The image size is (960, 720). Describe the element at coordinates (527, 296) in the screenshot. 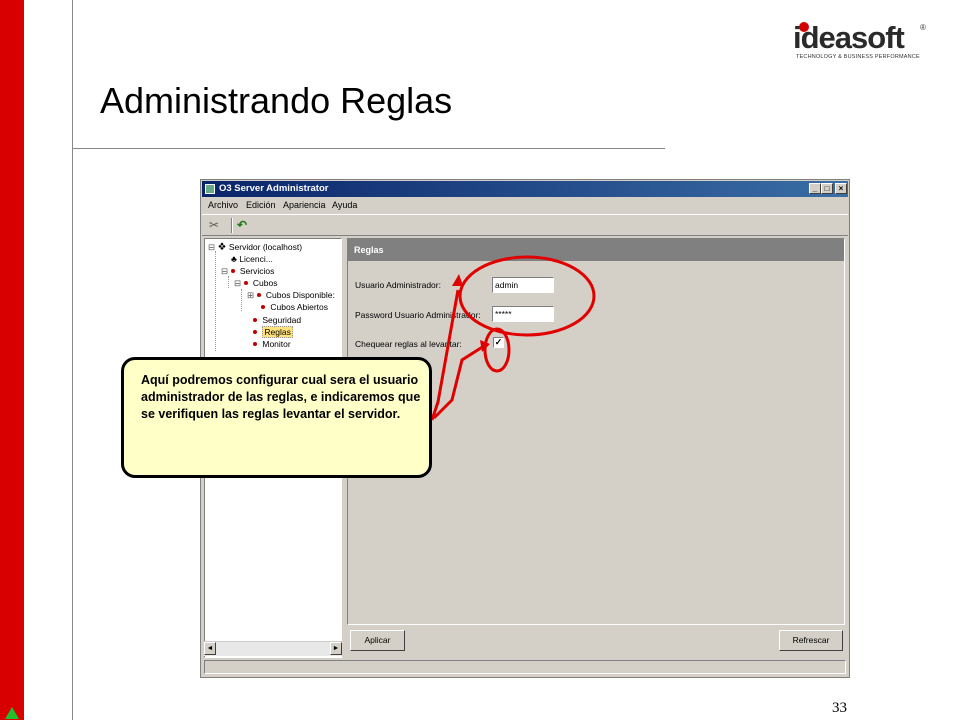

I see `annotation-circle-fields` at that location.